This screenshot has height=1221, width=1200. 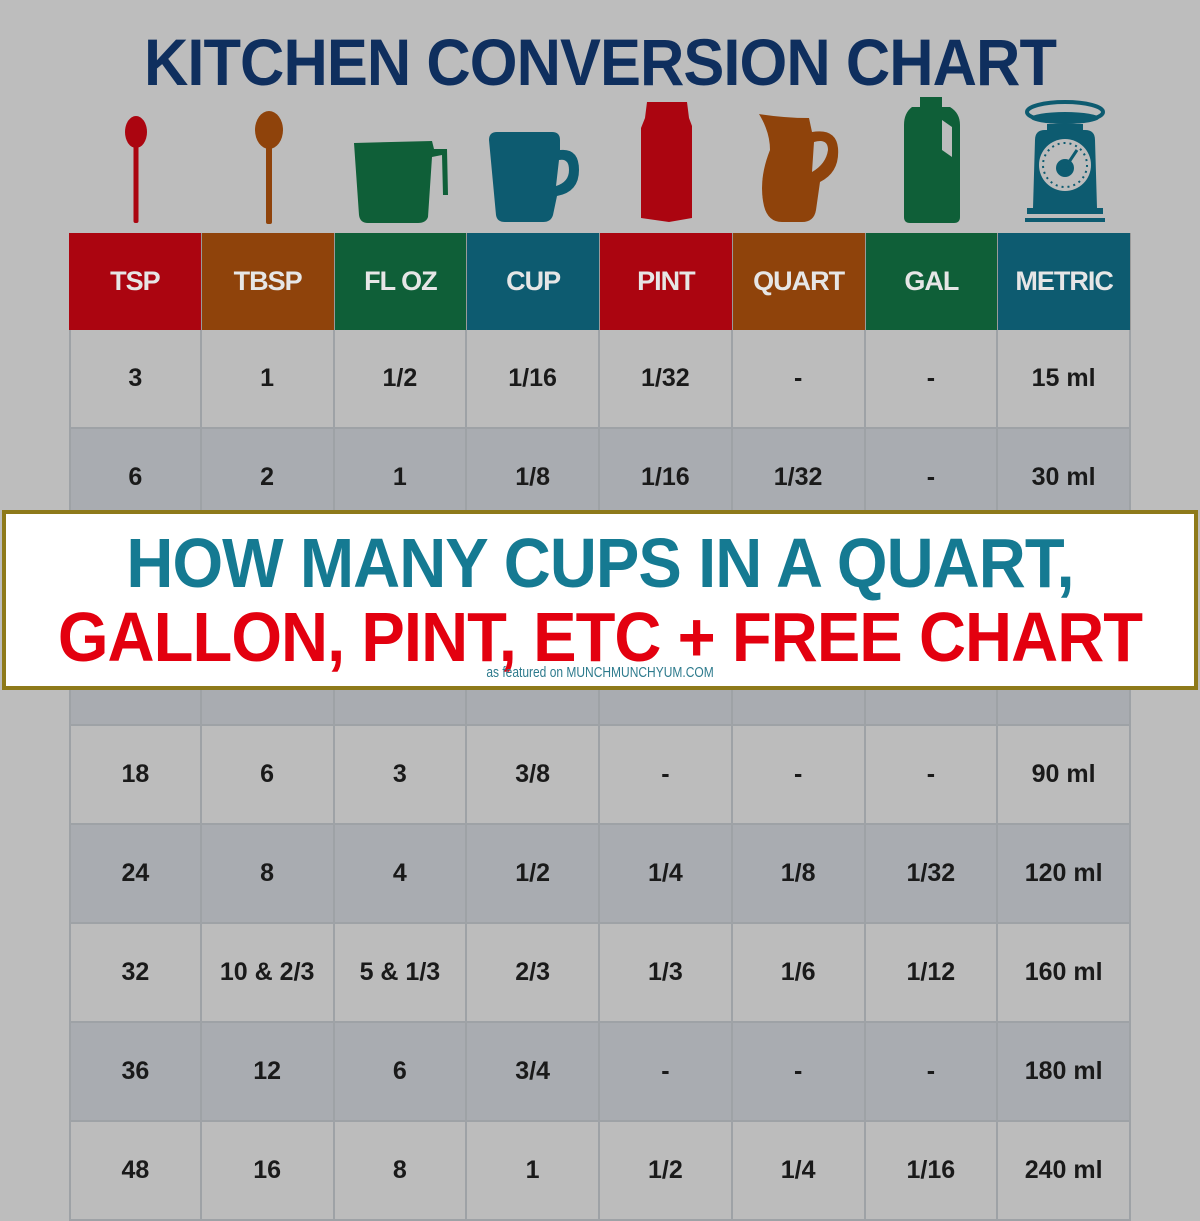 I want to click on table-header-row: TSP TBSP FL OZ CUP PINT QUART GAL METRIC, so click(x=600, y=281).